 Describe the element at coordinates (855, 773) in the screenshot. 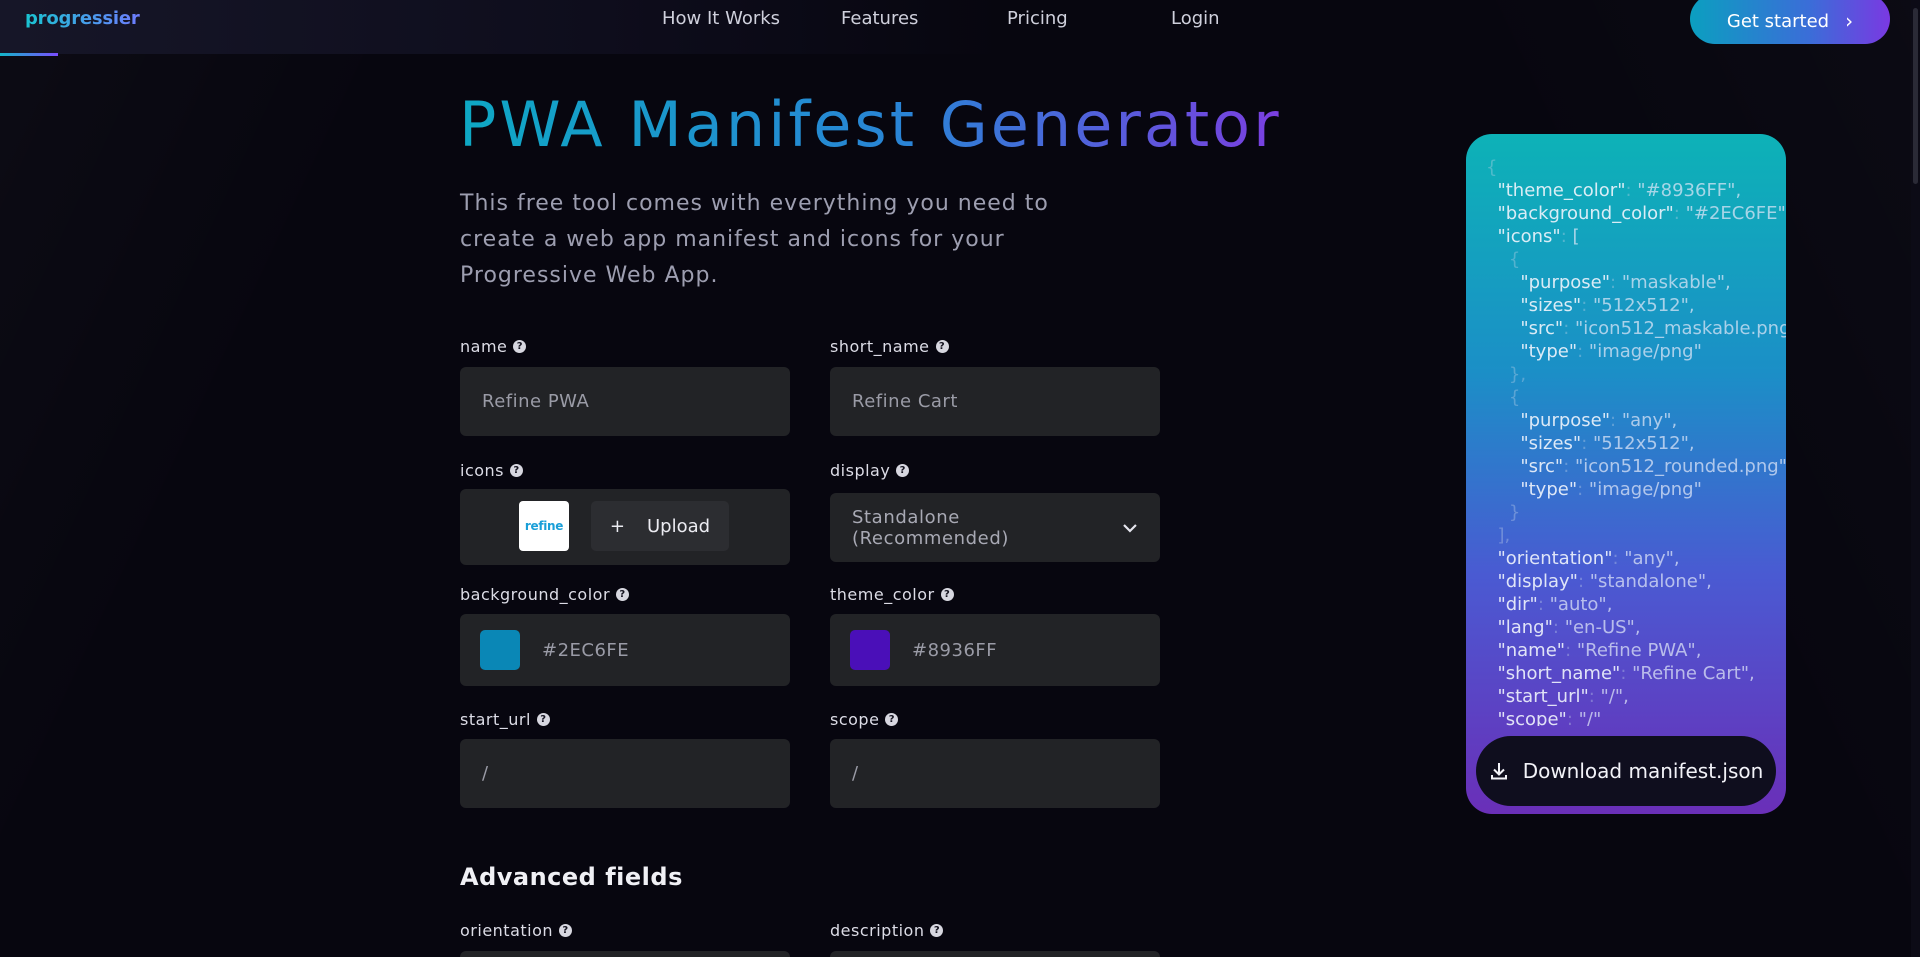

I see `scope-value: /` at that location.